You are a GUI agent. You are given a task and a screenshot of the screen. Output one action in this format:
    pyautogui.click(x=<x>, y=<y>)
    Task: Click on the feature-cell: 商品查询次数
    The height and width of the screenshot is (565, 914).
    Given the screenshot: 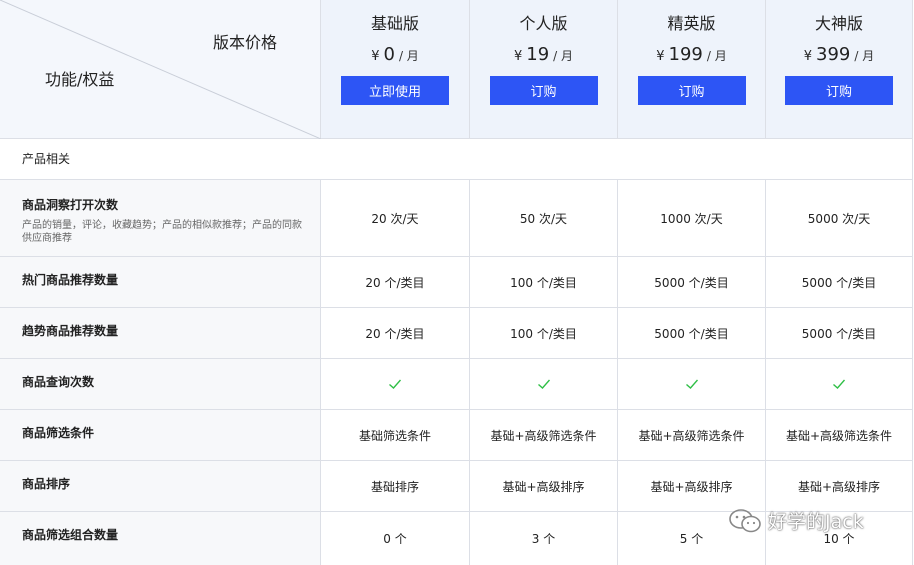 What is the action you would take?
    pyautogui.click(x=160, y=384)
    